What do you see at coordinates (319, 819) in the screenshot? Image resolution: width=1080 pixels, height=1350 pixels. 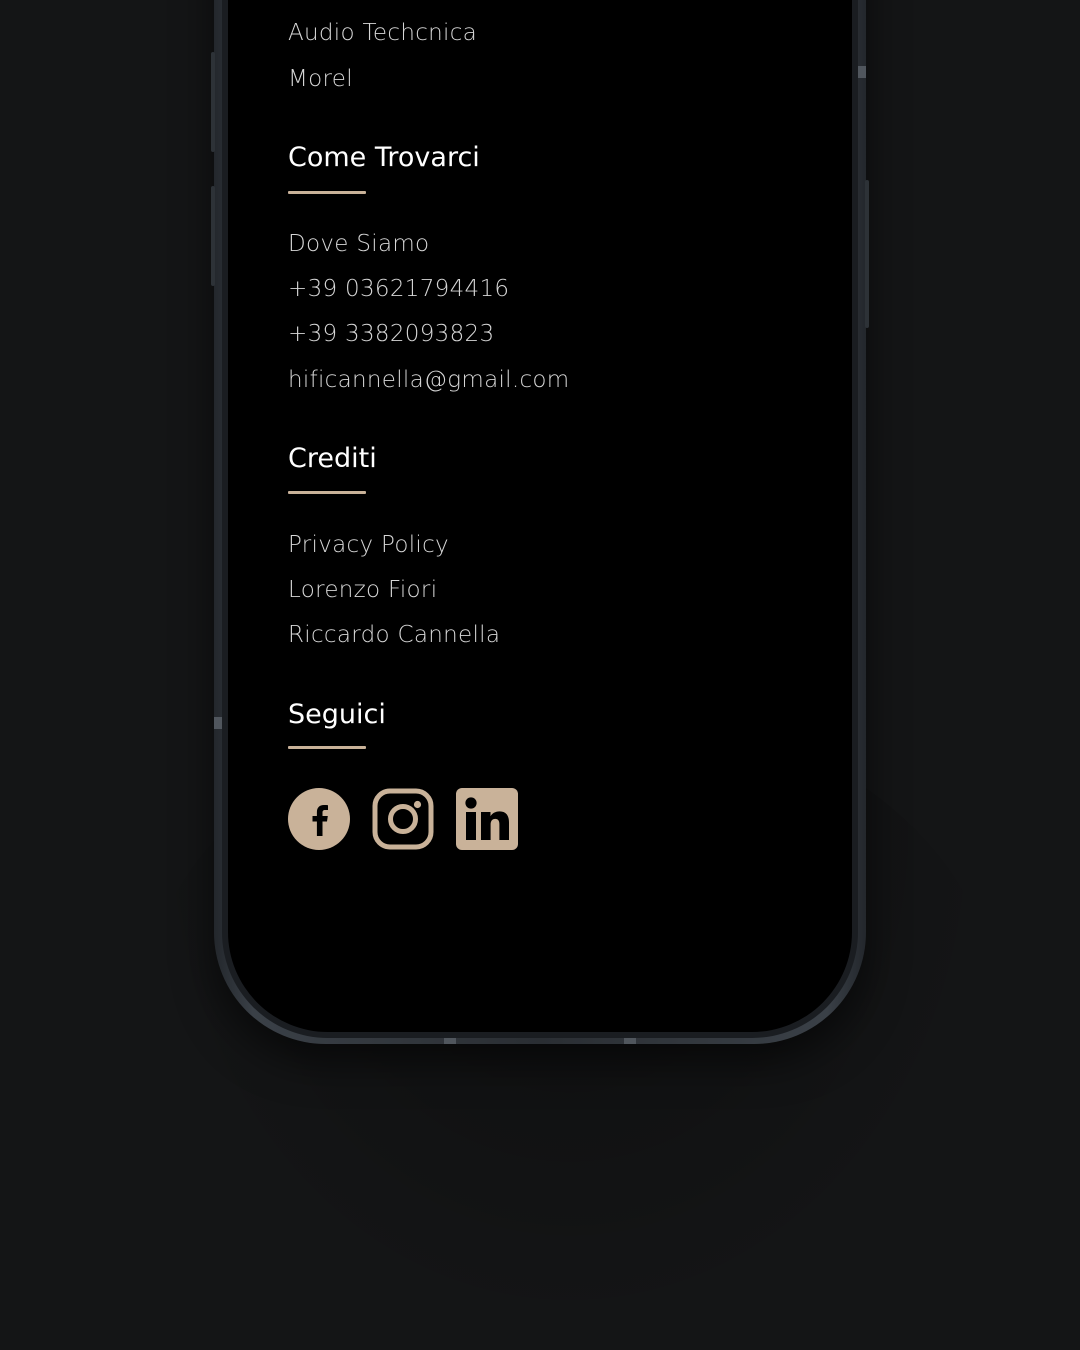 I see `facebook-icon` at bounding box center [319, 819].